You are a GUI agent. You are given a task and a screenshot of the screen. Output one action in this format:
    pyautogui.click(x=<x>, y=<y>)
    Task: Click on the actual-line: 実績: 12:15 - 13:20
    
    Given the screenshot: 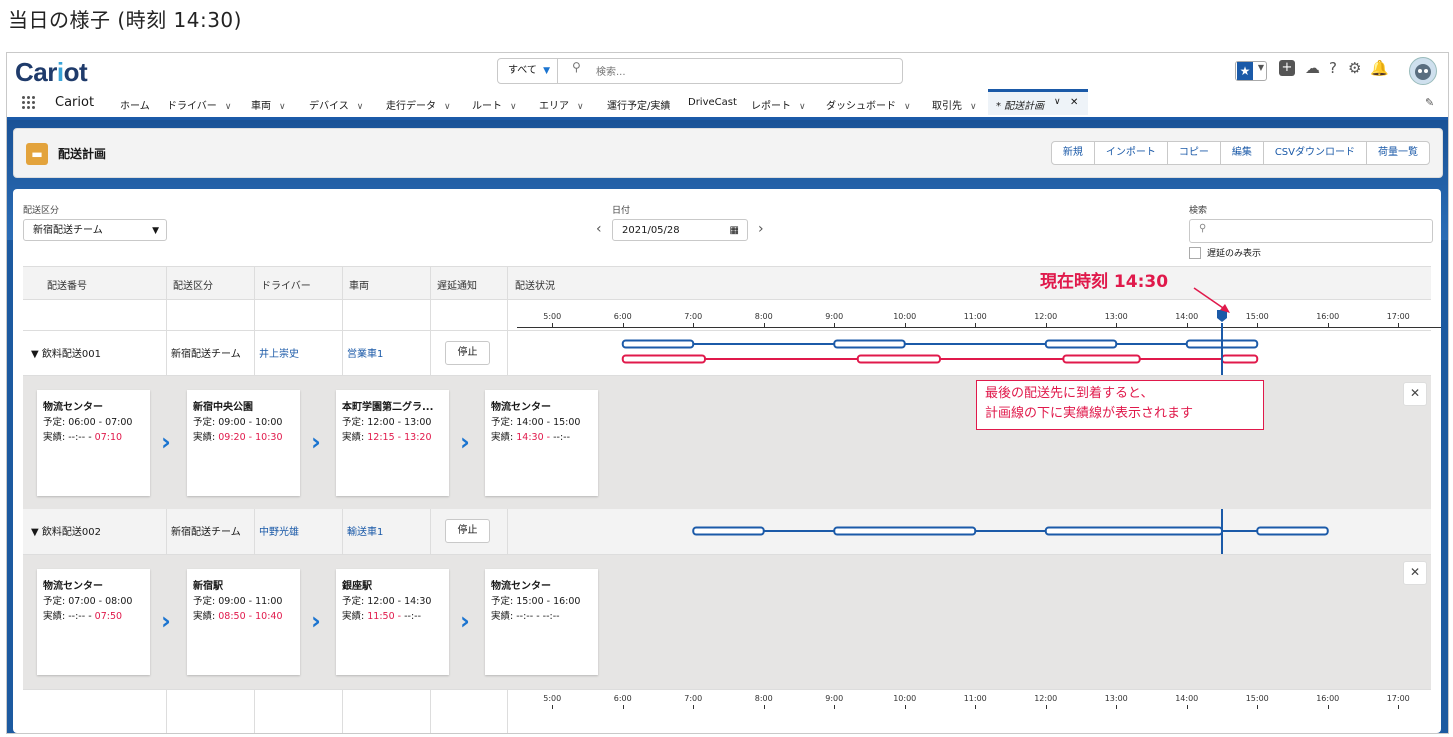 What is the action you would take?
    pyautogui.click(x=387, y=437)
    